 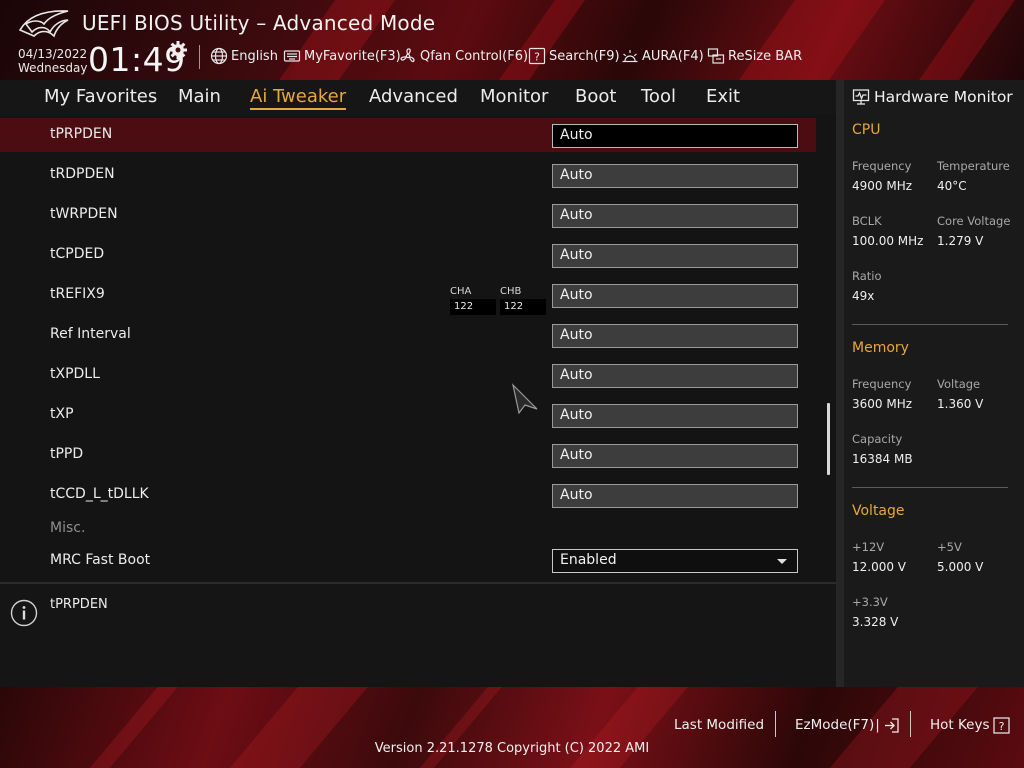 What do you see at coordinates (584, 56) in the screenshot?
I see `search-label: Search(F9)` at bounding box center [584, 56].